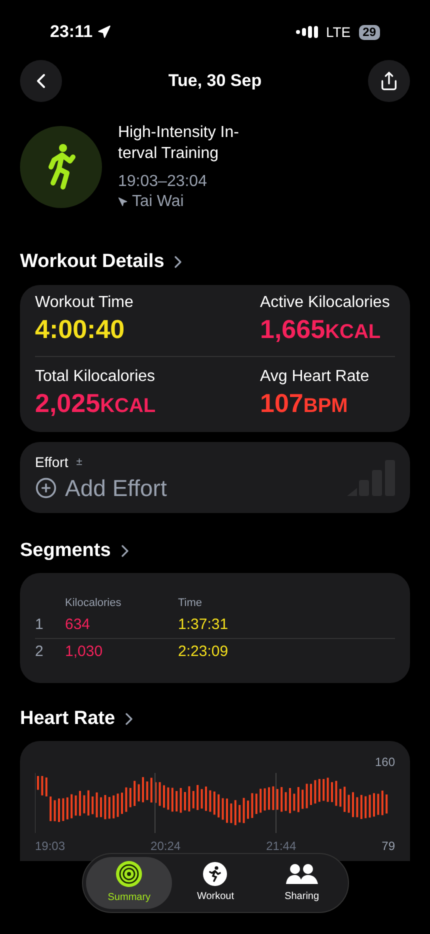 Image resolution: width=430 pixels, height=934 pixels. I want to click on metric-value: 1,665KCAL, so click(321, 329).